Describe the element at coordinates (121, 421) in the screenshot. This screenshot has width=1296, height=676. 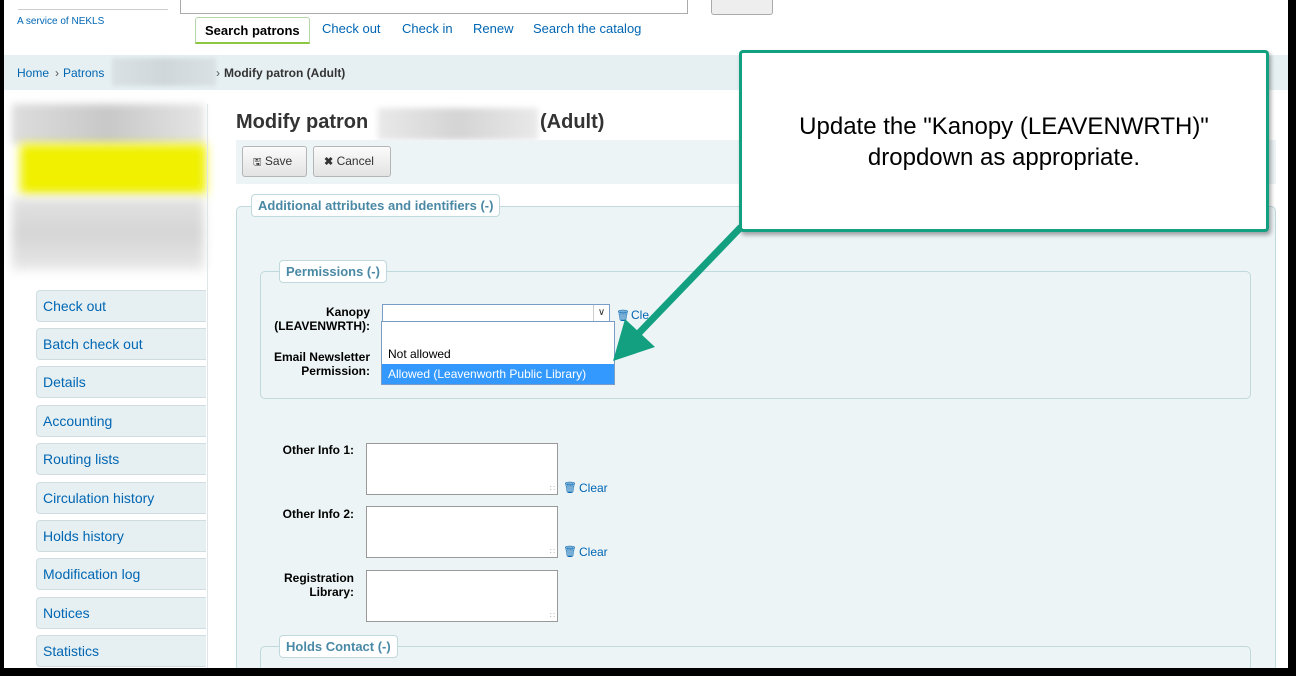
I see `sidebar-item-accounting: Accounting` at that location.